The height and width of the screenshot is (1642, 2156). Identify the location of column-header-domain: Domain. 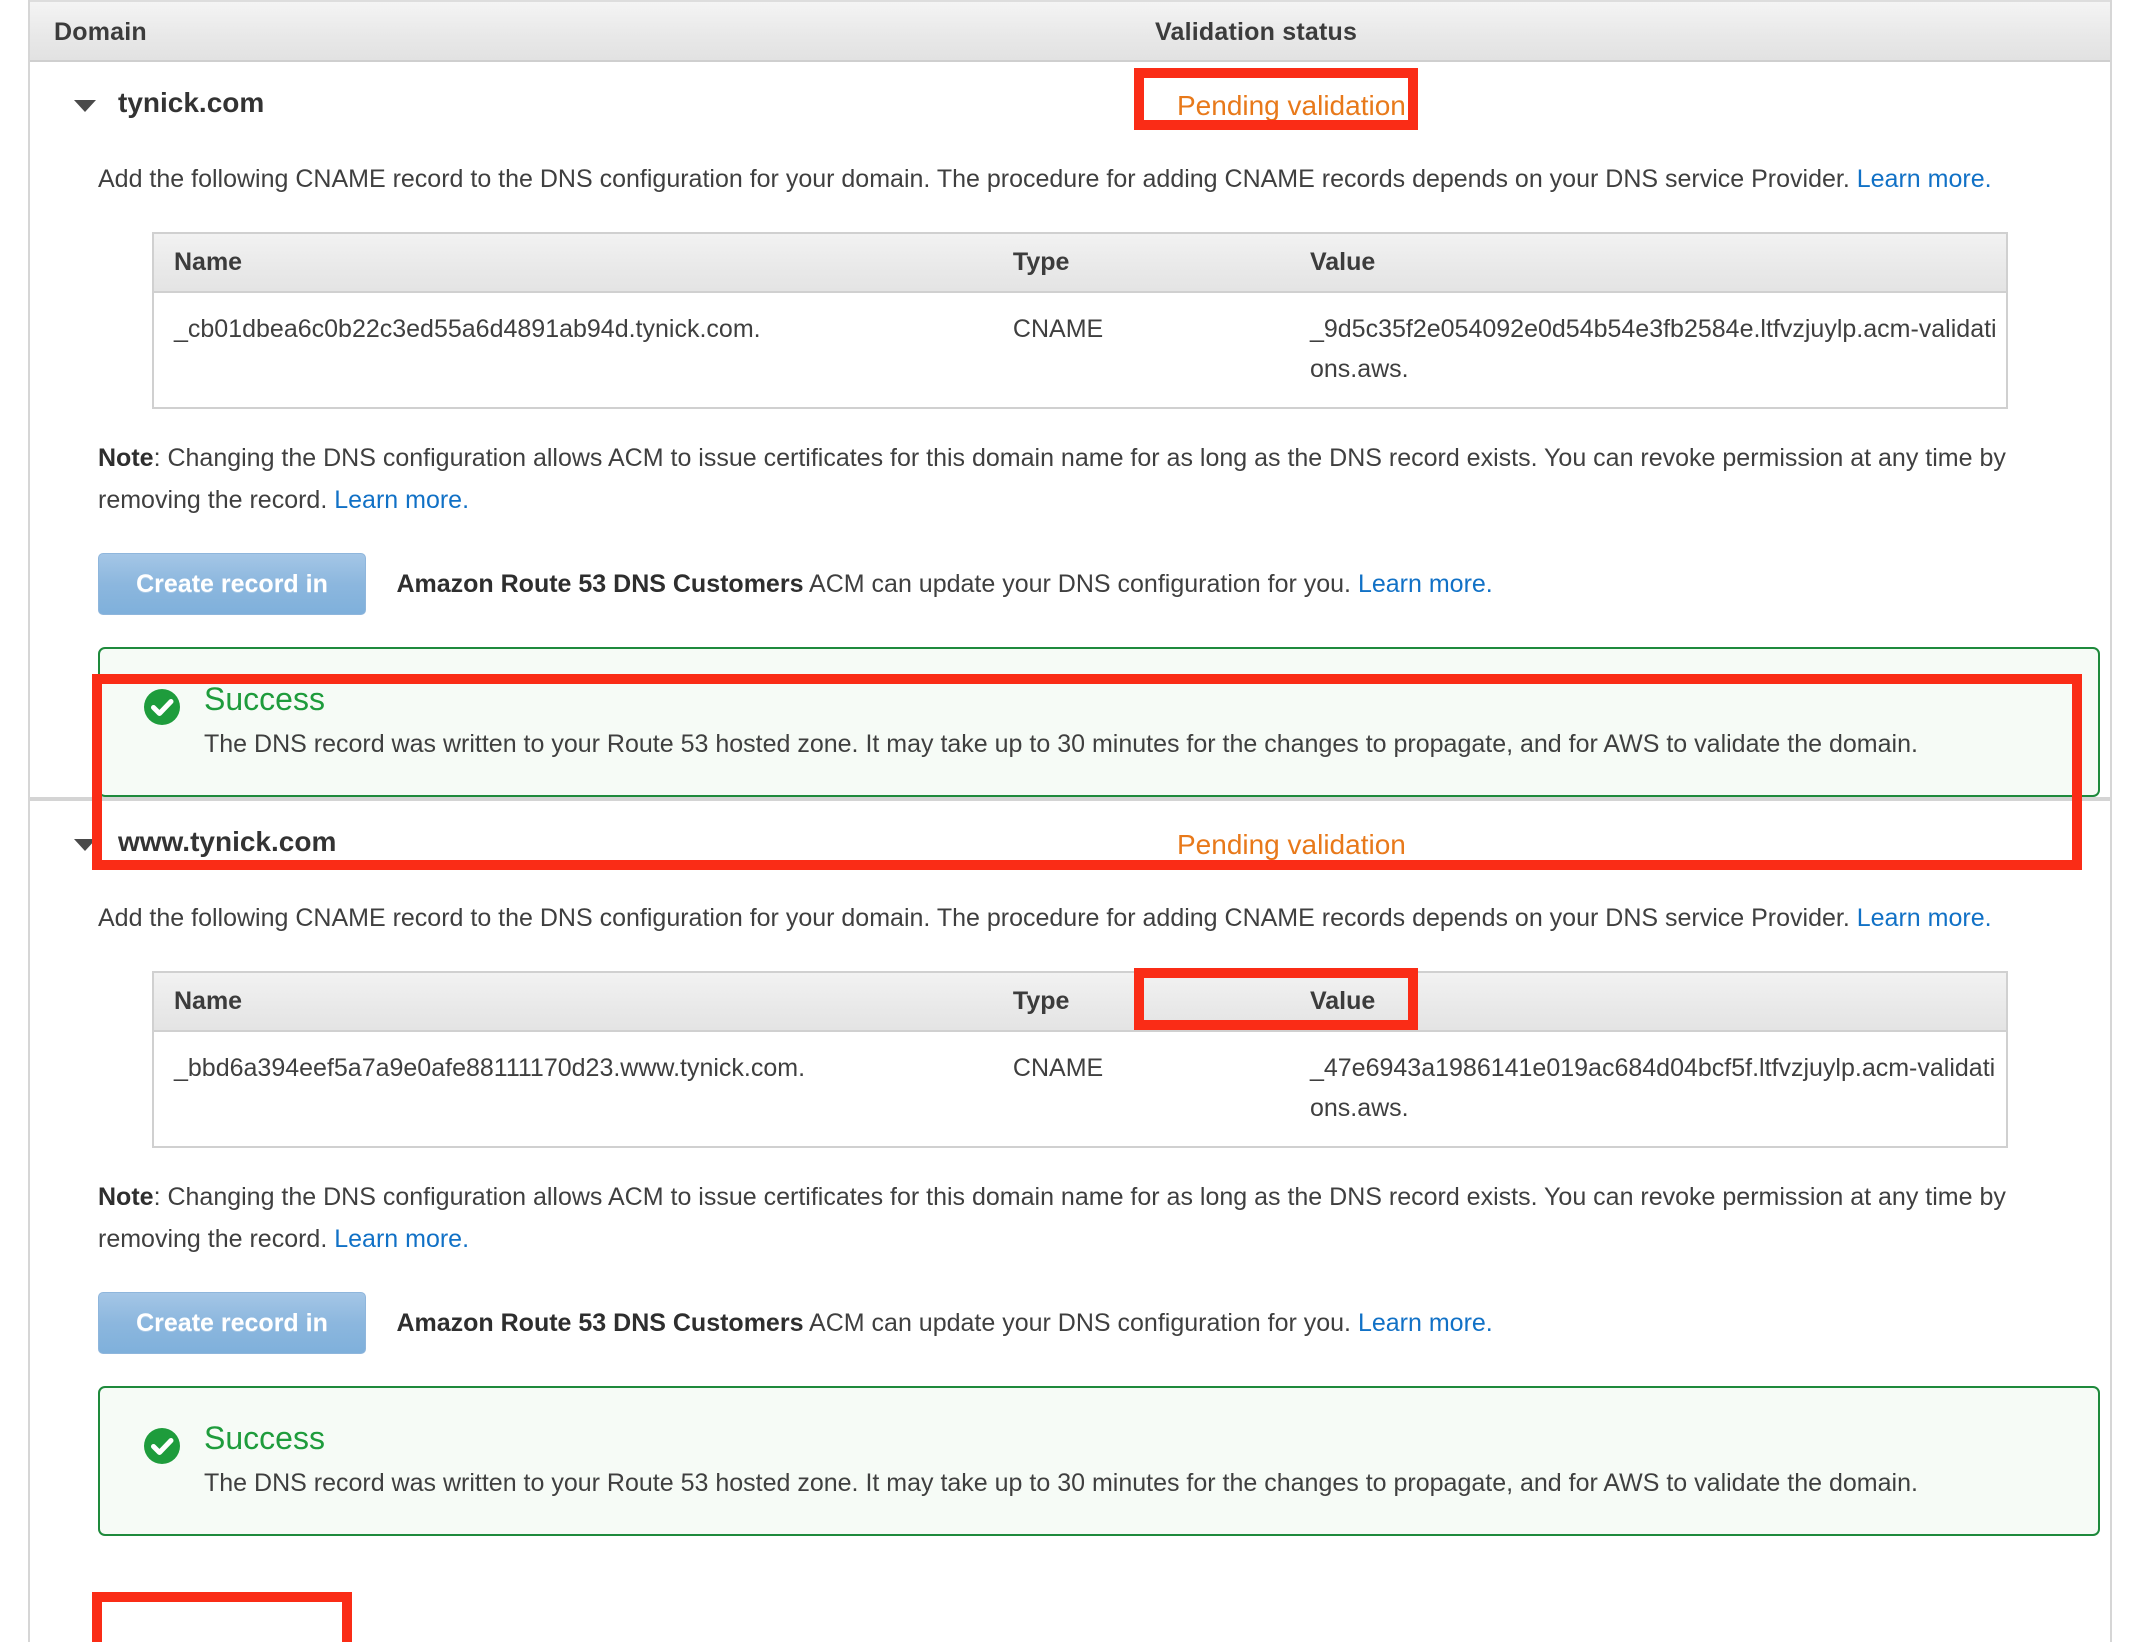
(100, 32).